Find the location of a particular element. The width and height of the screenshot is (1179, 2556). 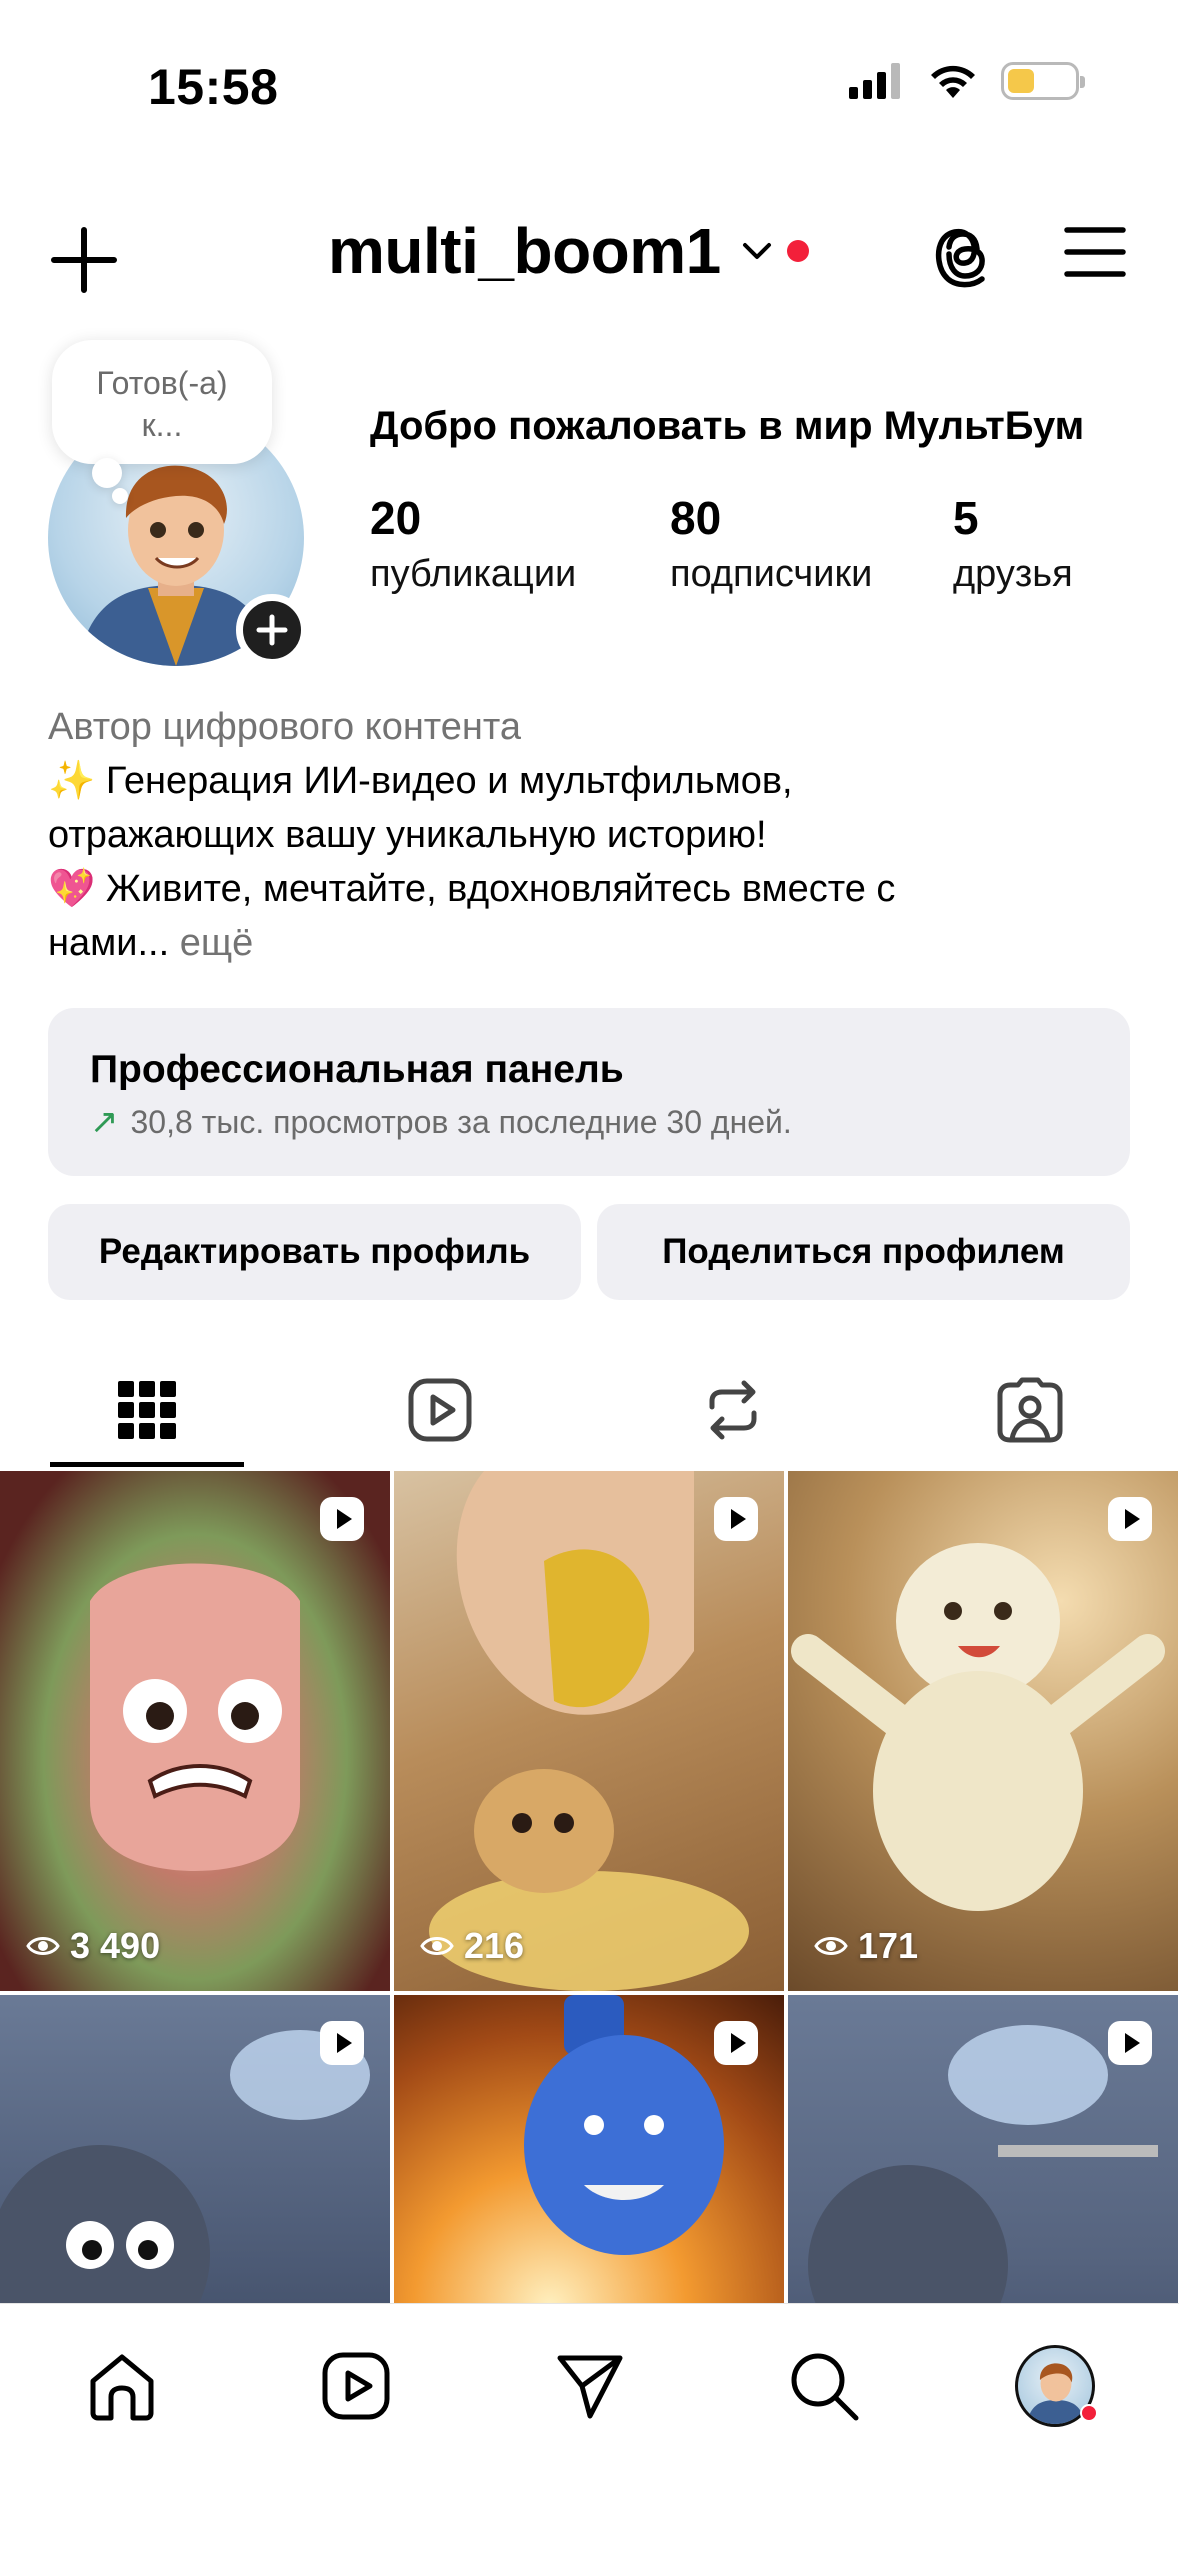

stat-followers: 80 подписчики is located at coordinates (771, 546).